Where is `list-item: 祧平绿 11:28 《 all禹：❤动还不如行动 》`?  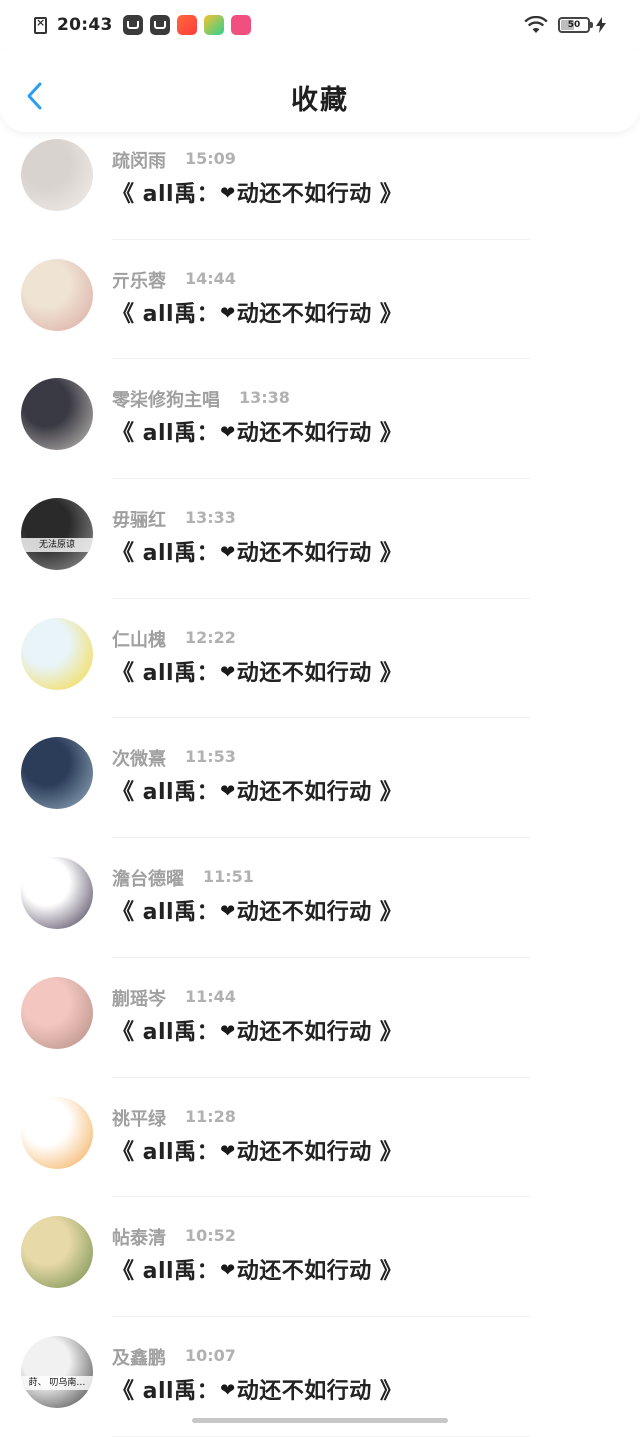
list-item: 祧平绿 11:28 《 all禹：❤动还不如行动 》 is located at coordinates (320, 1138).